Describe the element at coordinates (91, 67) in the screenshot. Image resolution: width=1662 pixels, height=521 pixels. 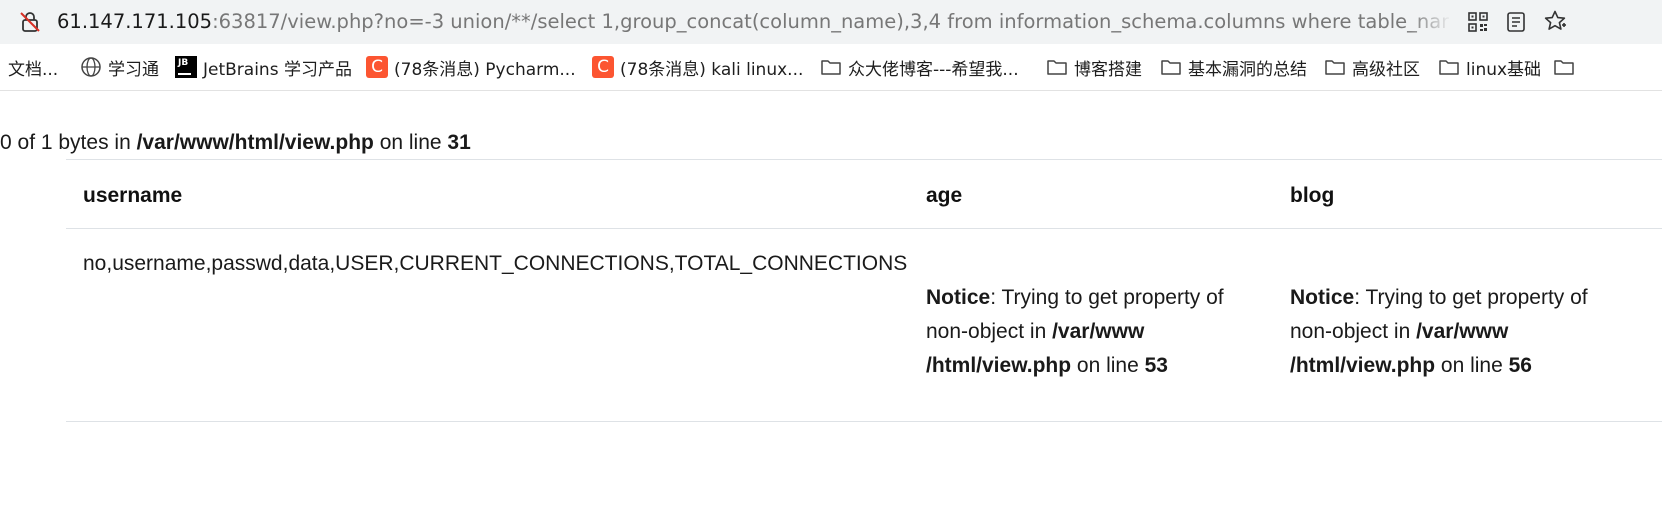
I see `globe-icon` at that location.